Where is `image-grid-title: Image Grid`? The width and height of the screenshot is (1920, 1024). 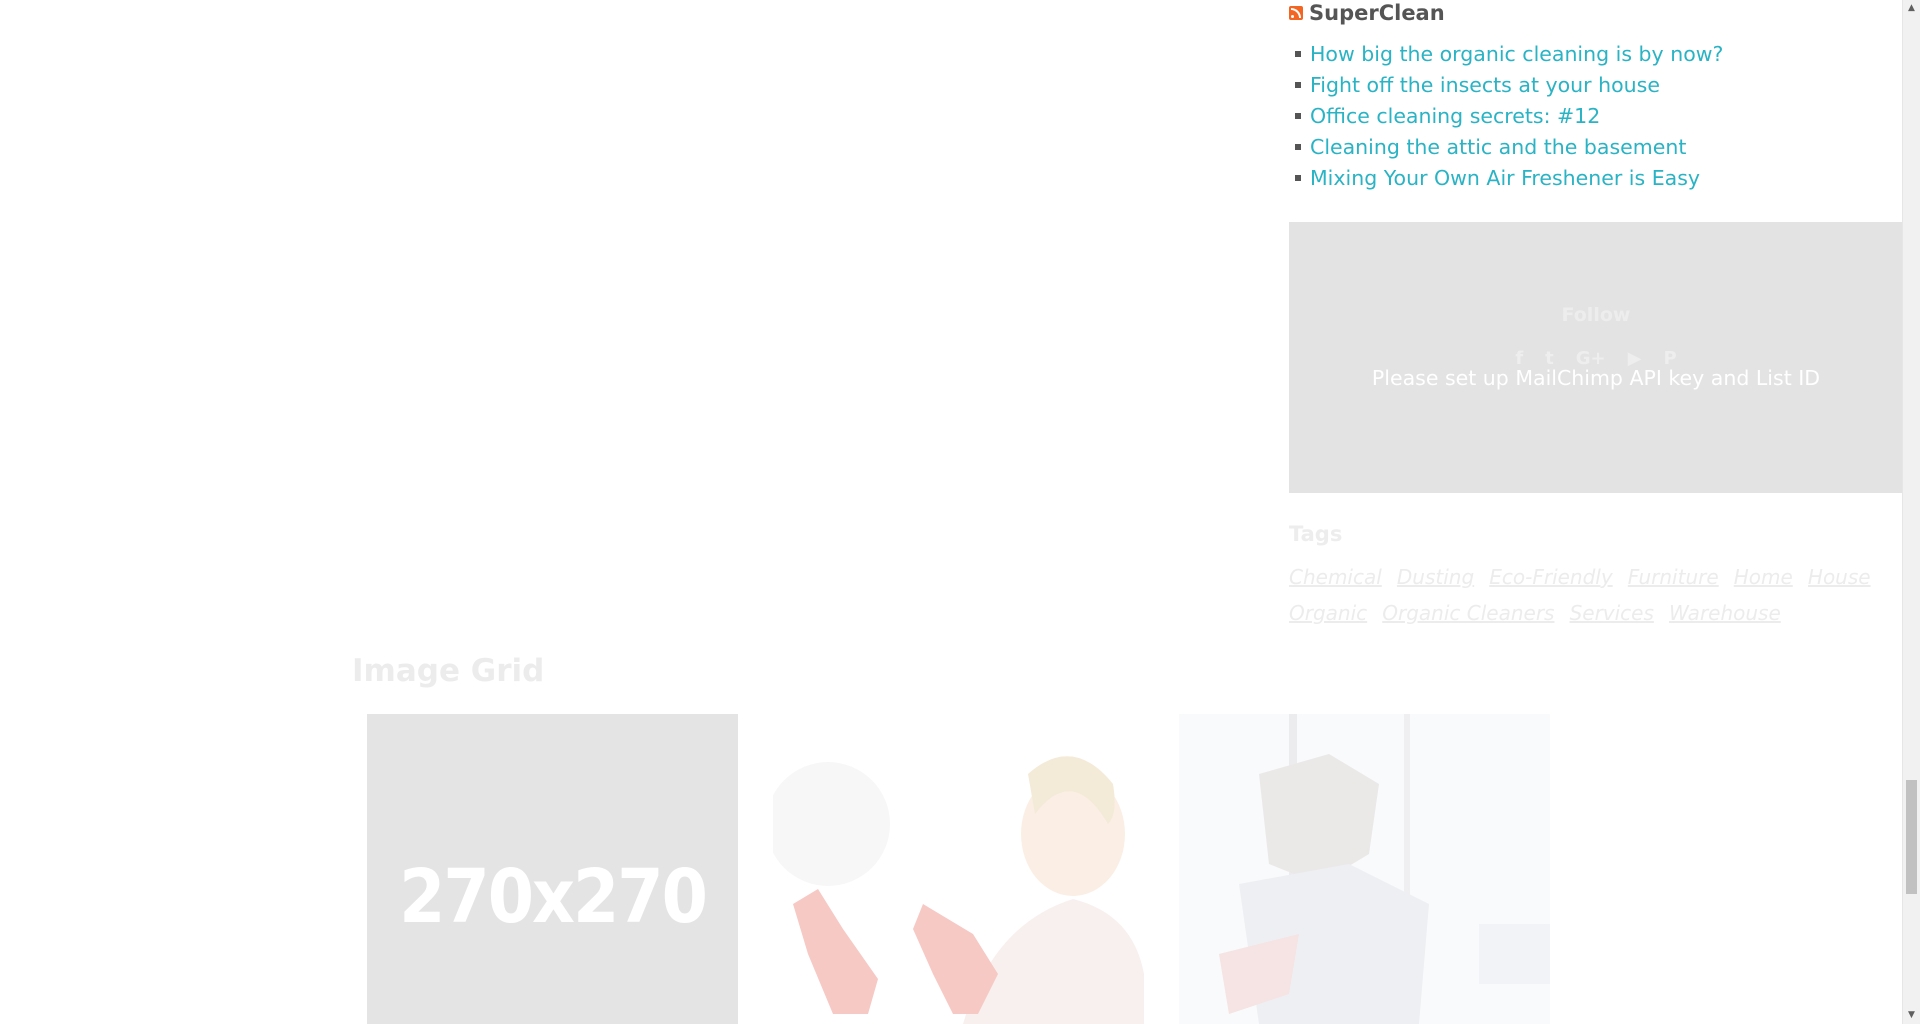 image-grid-title: Image Grid is located at coordinates (448, 671).